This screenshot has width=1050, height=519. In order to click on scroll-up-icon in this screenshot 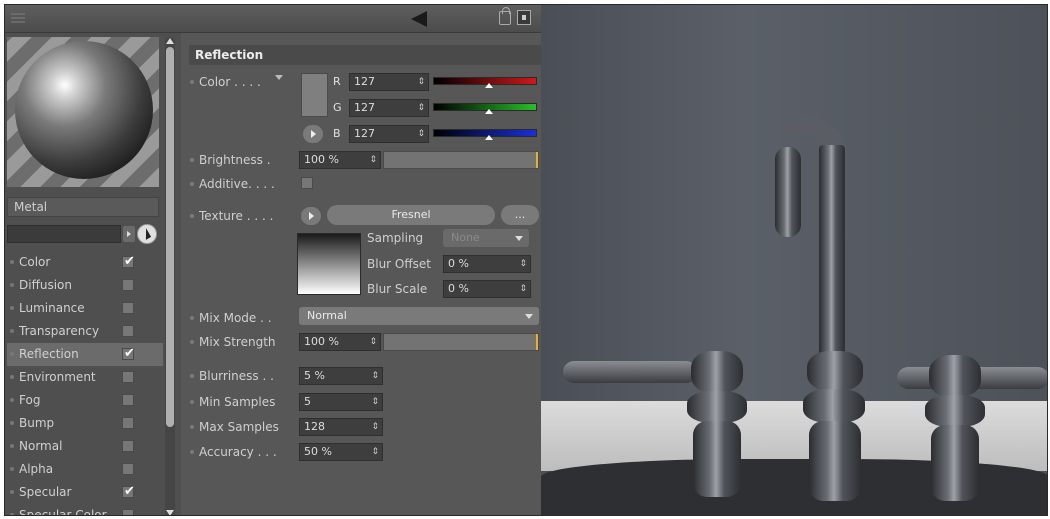, I will do `click(170, 41)`.